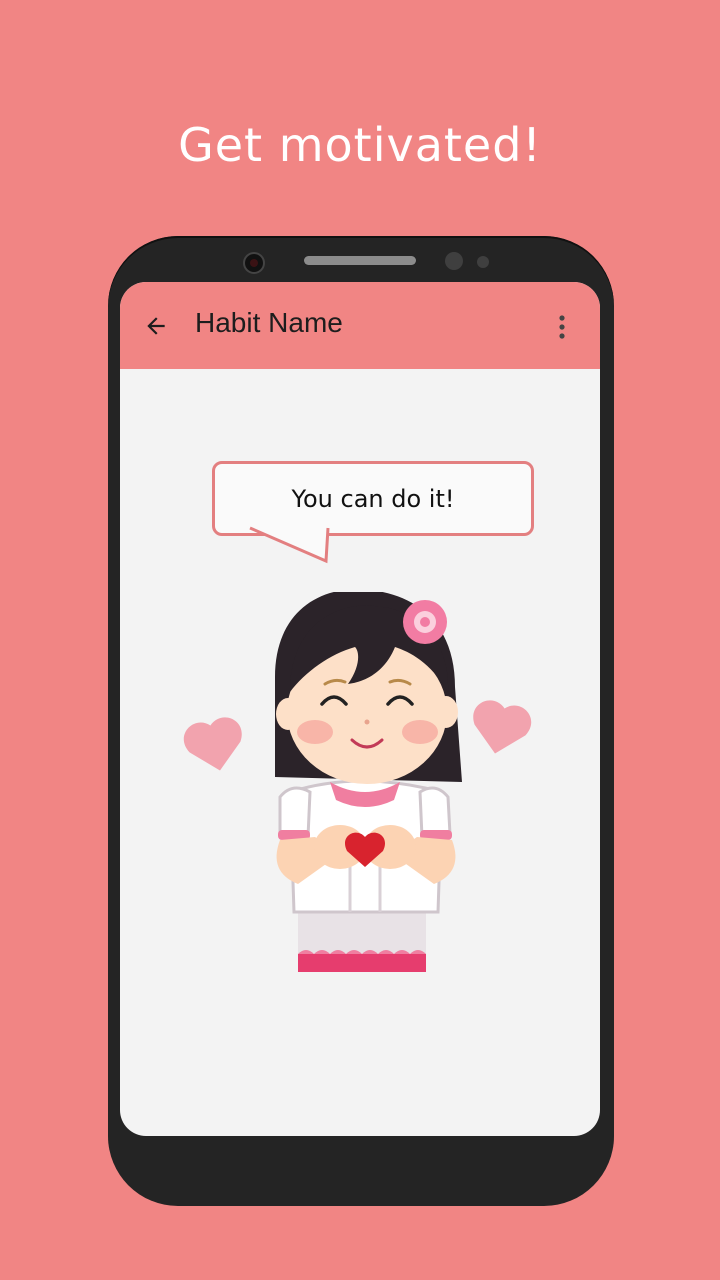 Image resolution: width=720 pixels, height=1280 pixels. I want to click on page-title: Habit Name, so click(269, 322).